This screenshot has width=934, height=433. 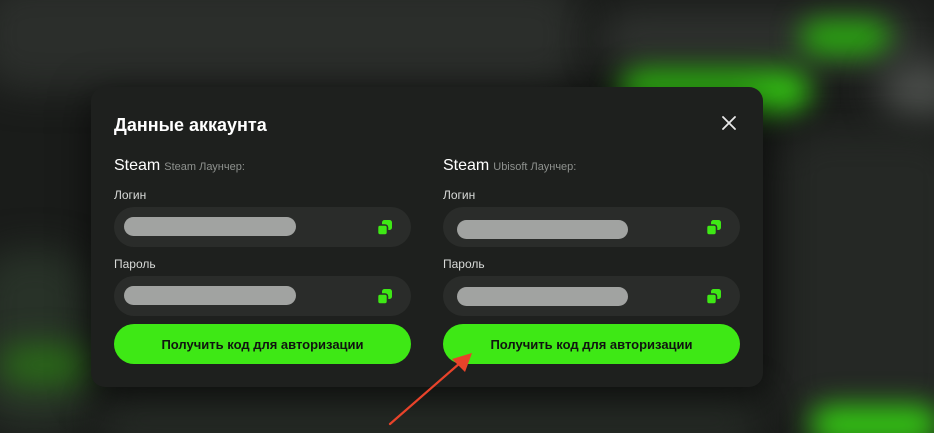 I want to click on launcher-caption: Steam Лаунчер:, so click(x=204, y=167).